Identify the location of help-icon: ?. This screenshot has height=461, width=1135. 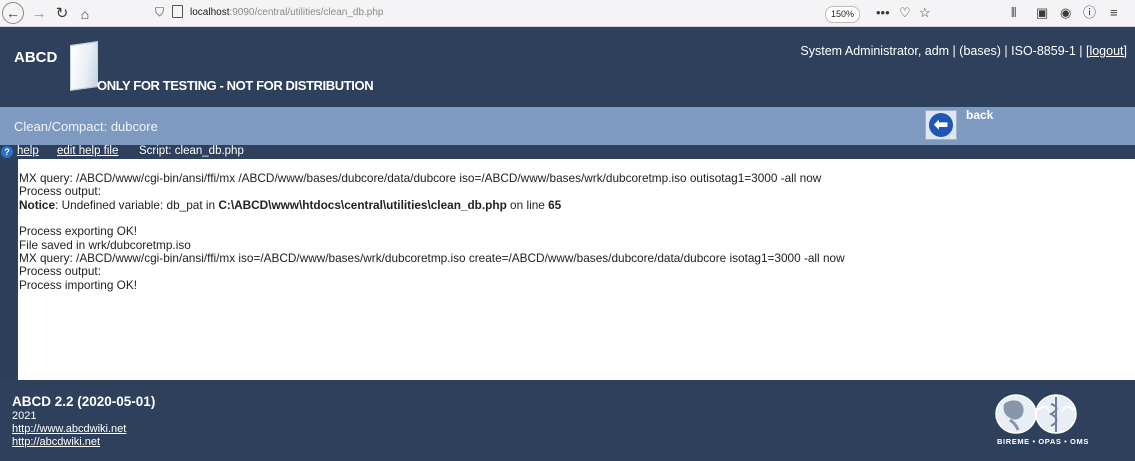
(7, 152).